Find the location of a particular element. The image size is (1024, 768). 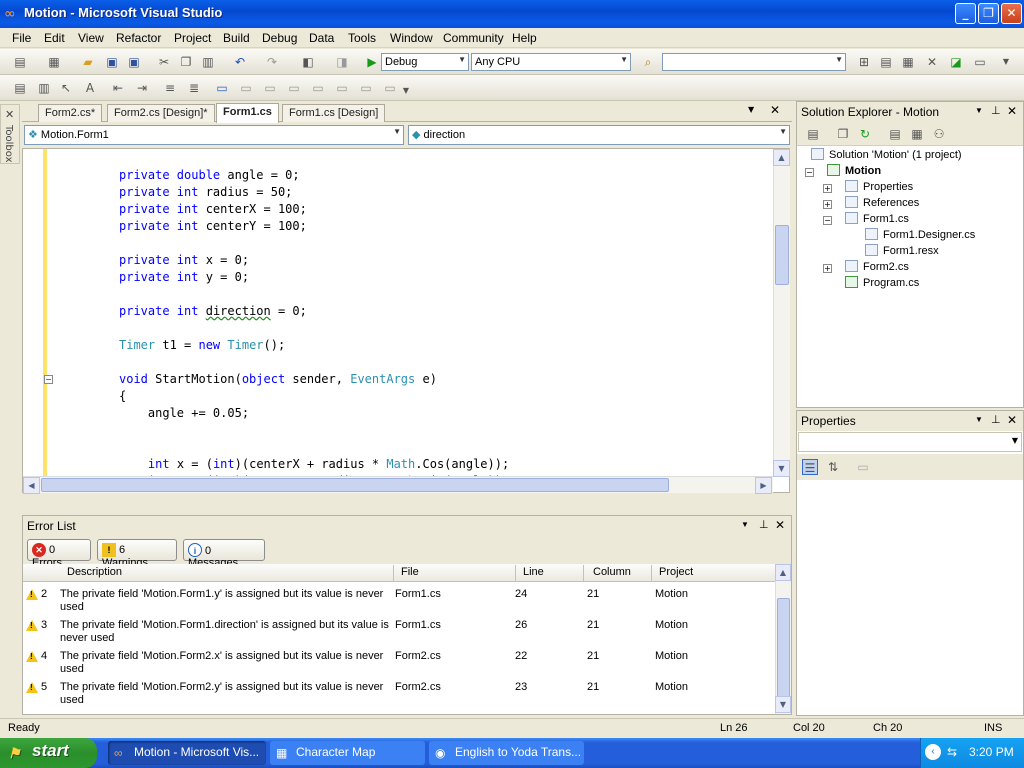

network-icon: ⇆ is located at coordinates (952, 752).